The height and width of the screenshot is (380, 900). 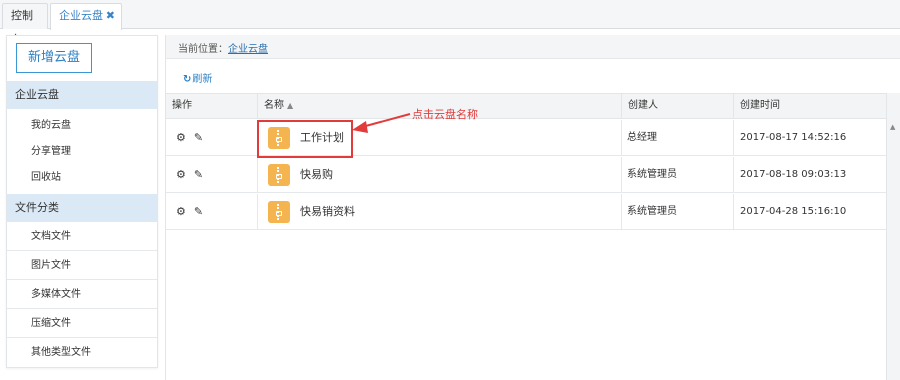 I want to click on vertical-scrollbar: ▲, so click(x=893, y=236).